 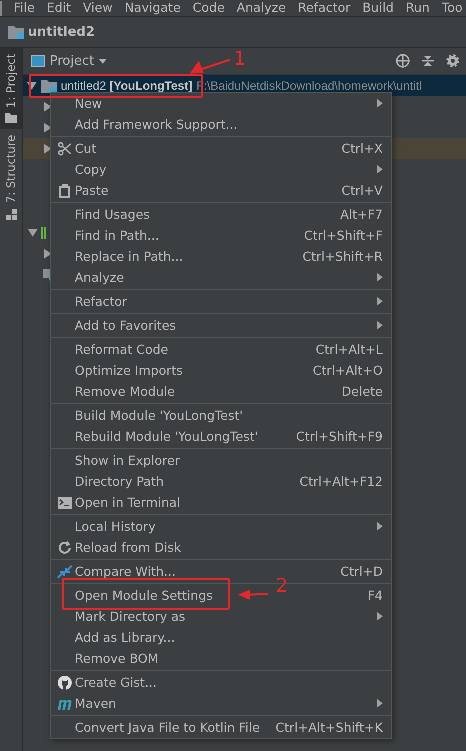 I want to click on shortcut-label: Ctrl+Alt+F12, so click(x=341, y=481).